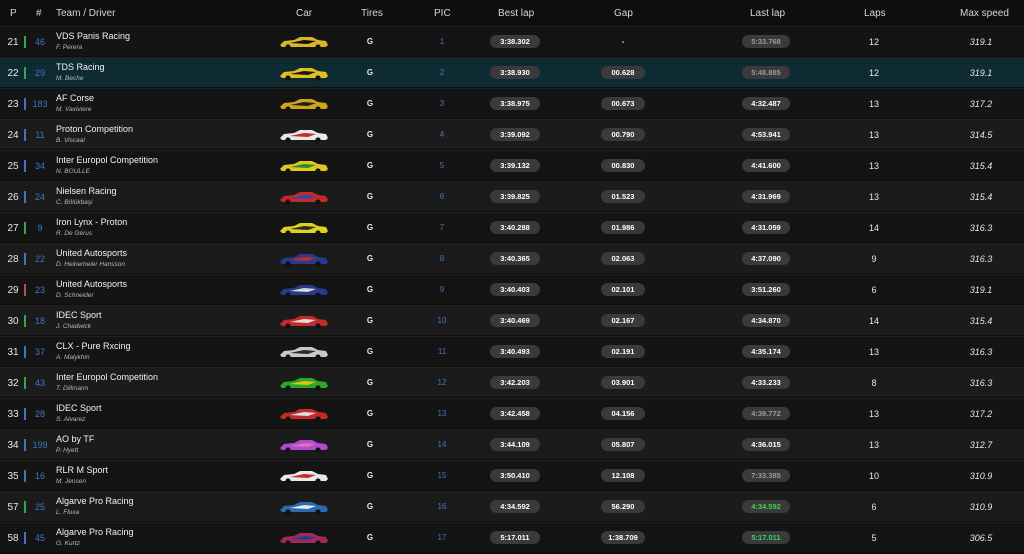 The width and height of the screenshot is (1024, 554). I want to click on position-in-class: 16, so click(442, 506).